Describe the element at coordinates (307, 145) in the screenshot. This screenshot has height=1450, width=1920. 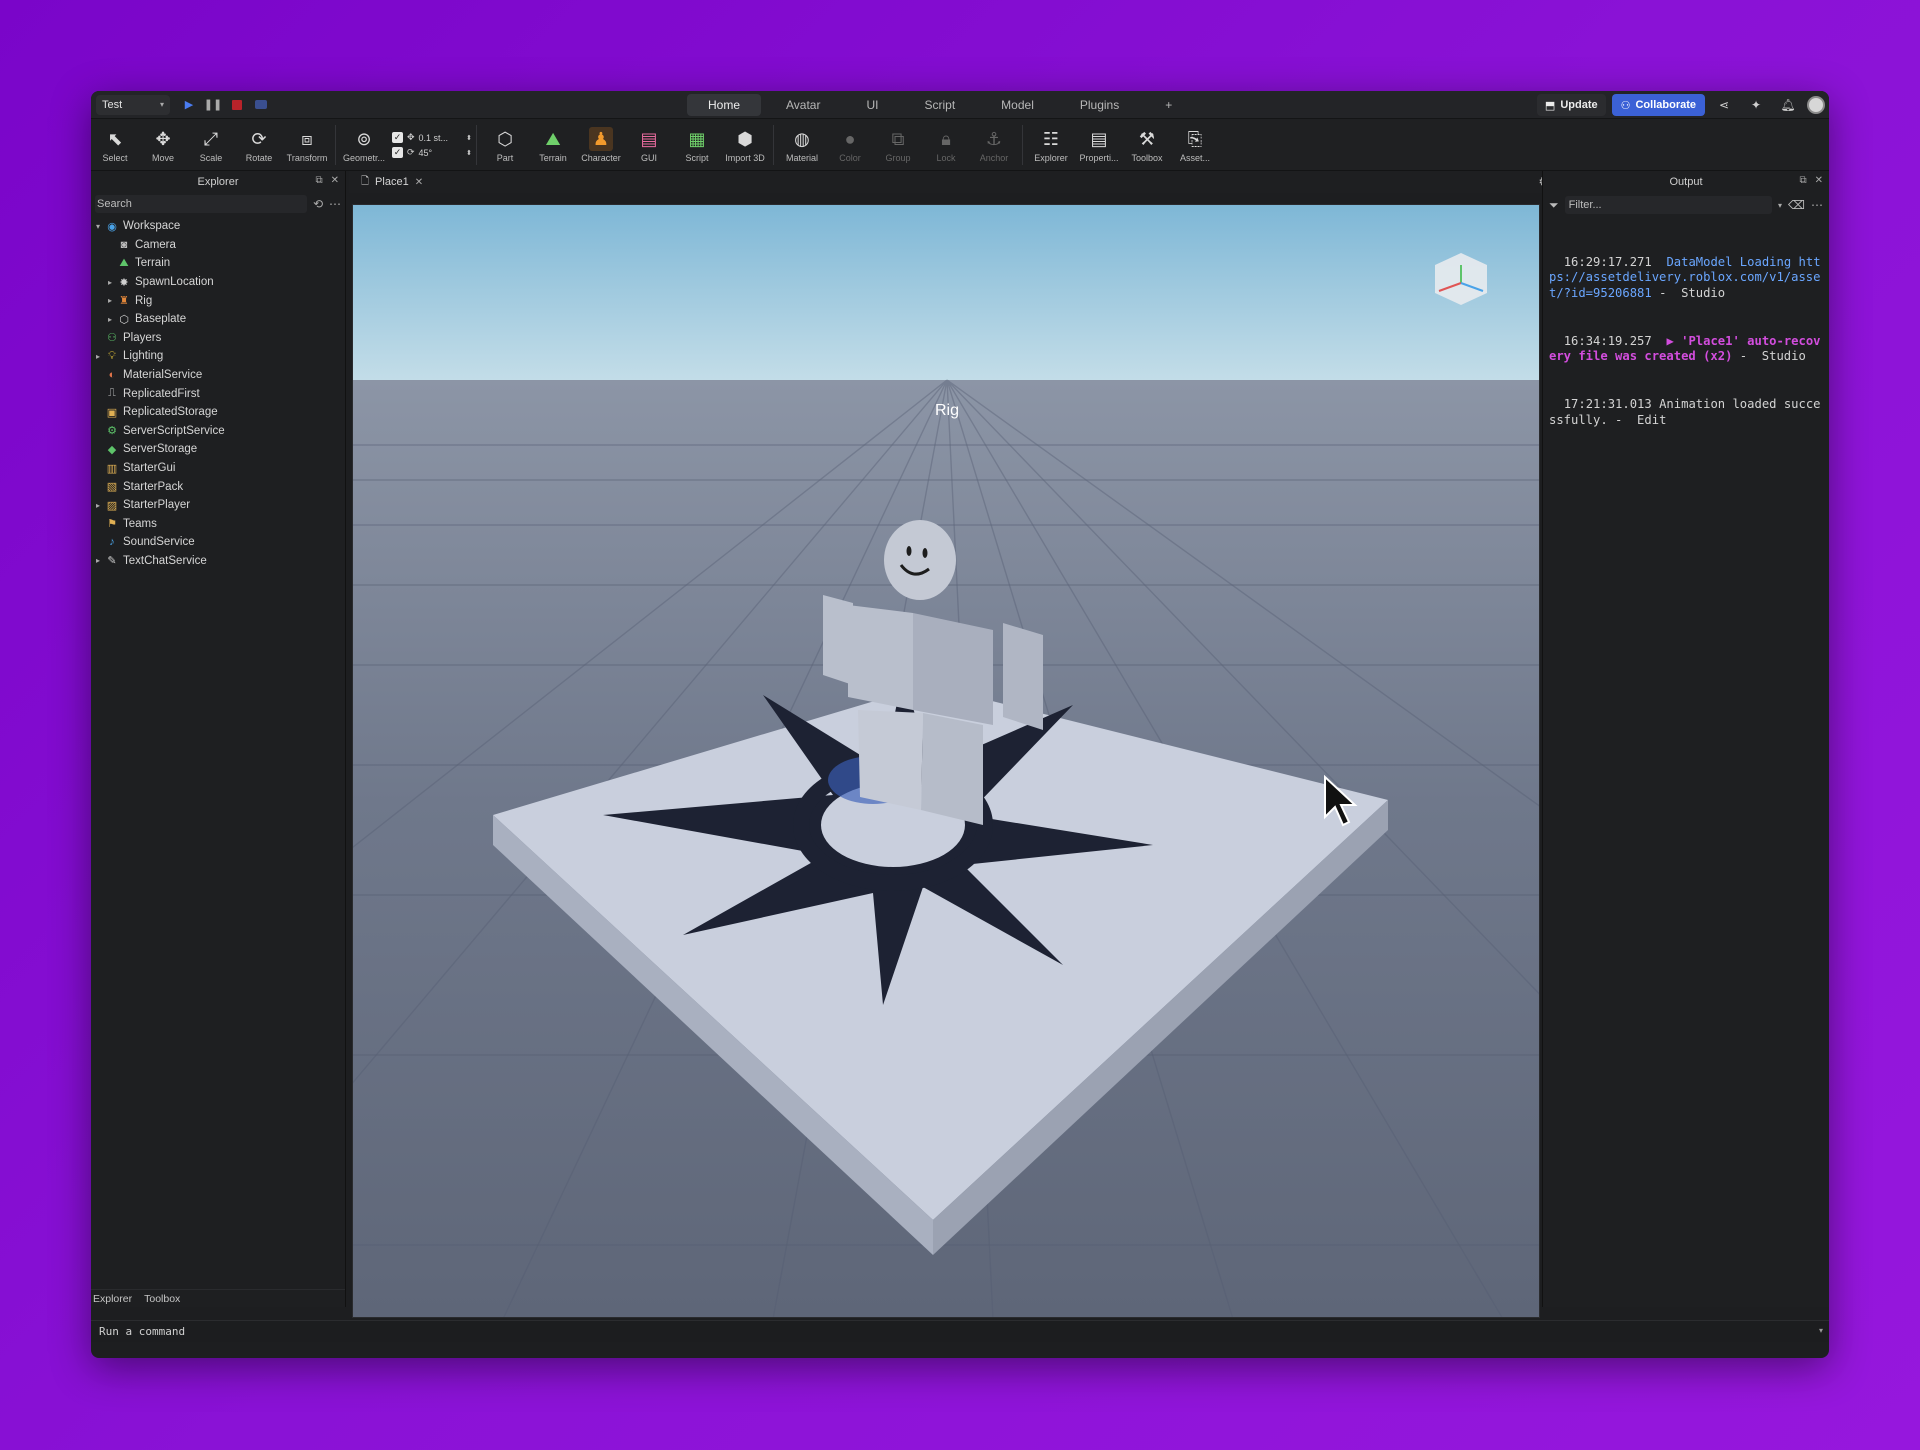
I see `transform-tool: ⧈ Transform` at that location.